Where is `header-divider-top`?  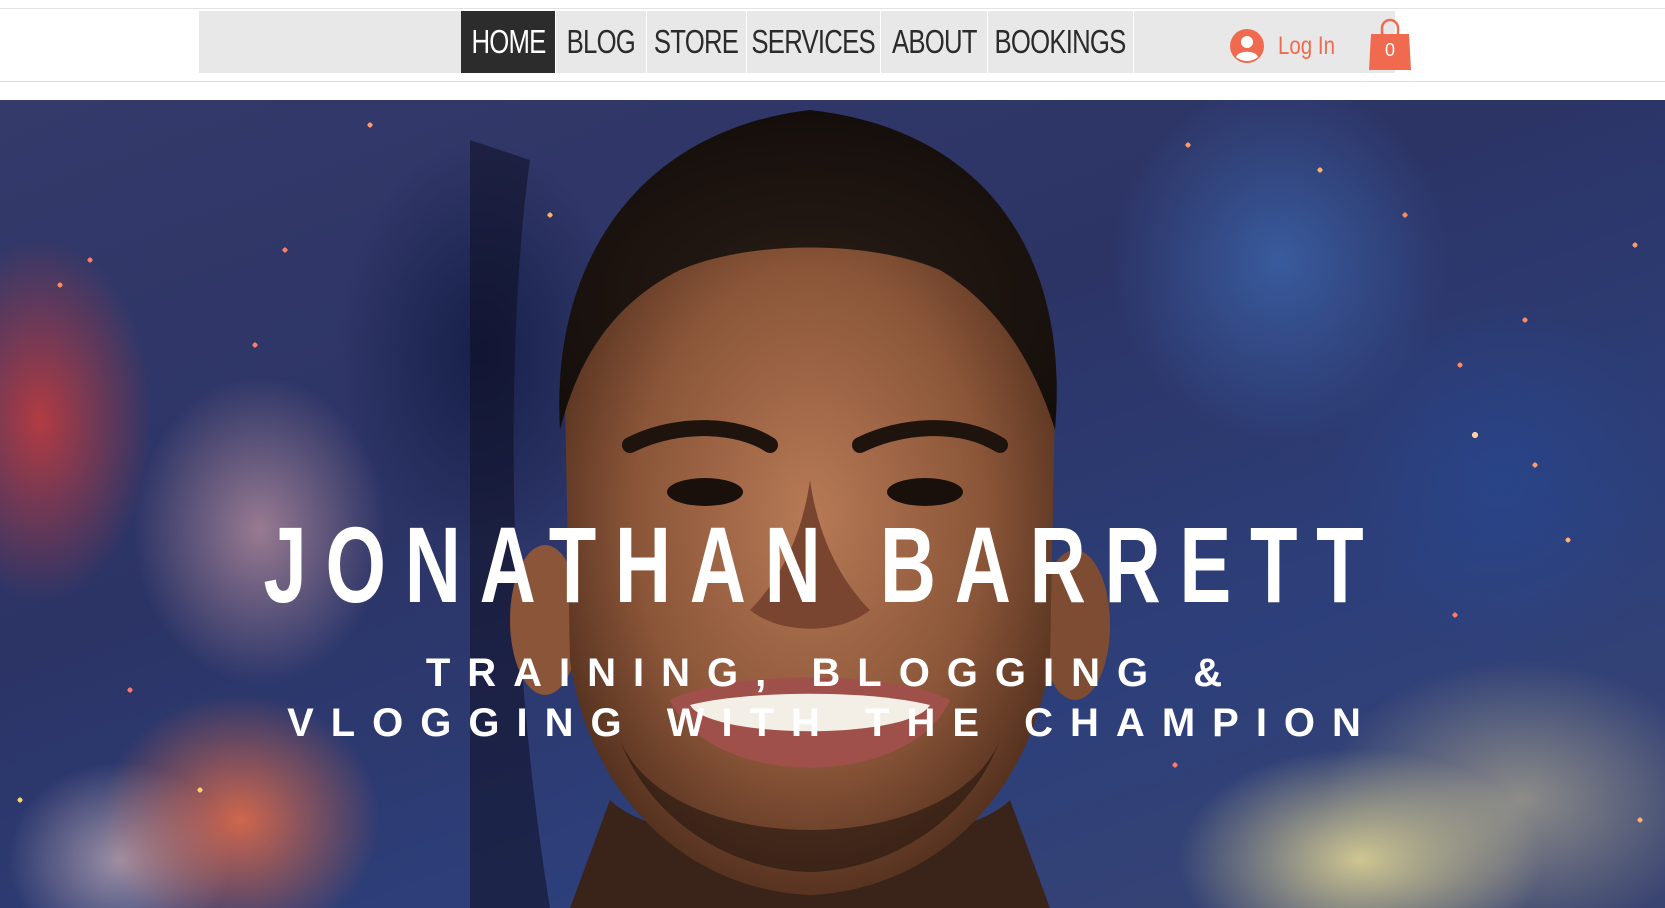
header-divider-top is located at coordinates (832, 8).